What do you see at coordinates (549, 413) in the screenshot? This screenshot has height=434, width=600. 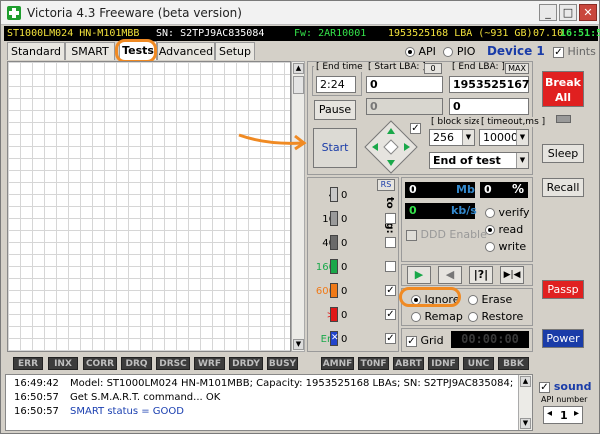 I see `spinner-left-arrow-icon: ◂` at bounding box center [549, 413].